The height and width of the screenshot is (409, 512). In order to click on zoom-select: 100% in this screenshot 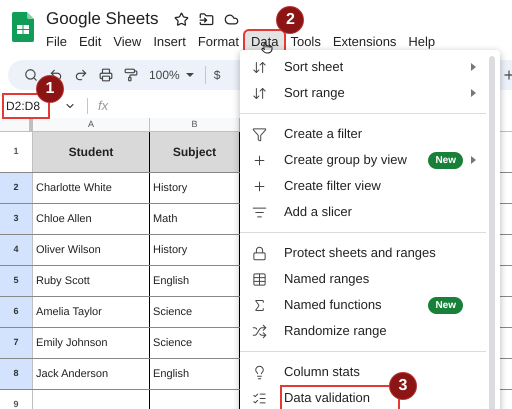, I will do `click(171, 75)`.